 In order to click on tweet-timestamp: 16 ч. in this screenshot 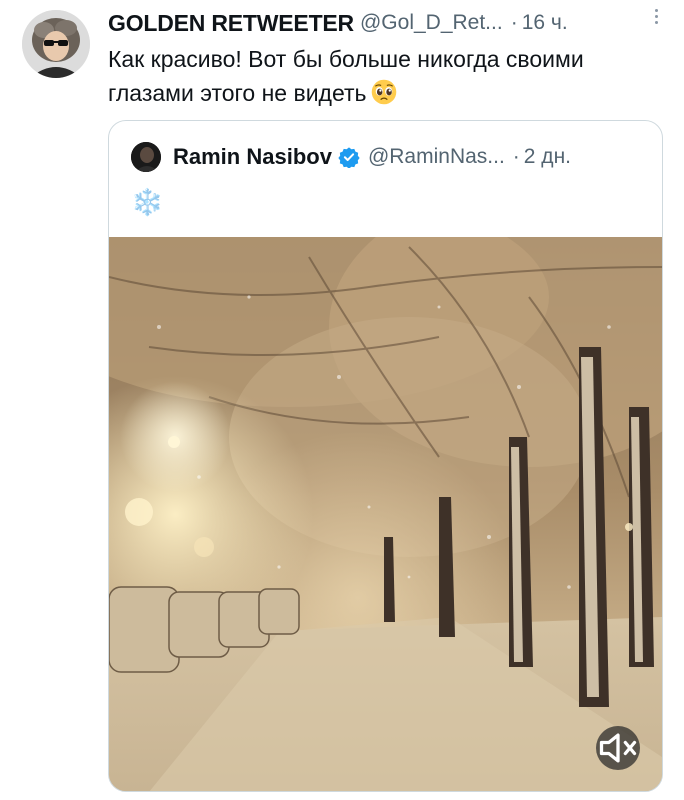, I will do `click(545, 23)`.